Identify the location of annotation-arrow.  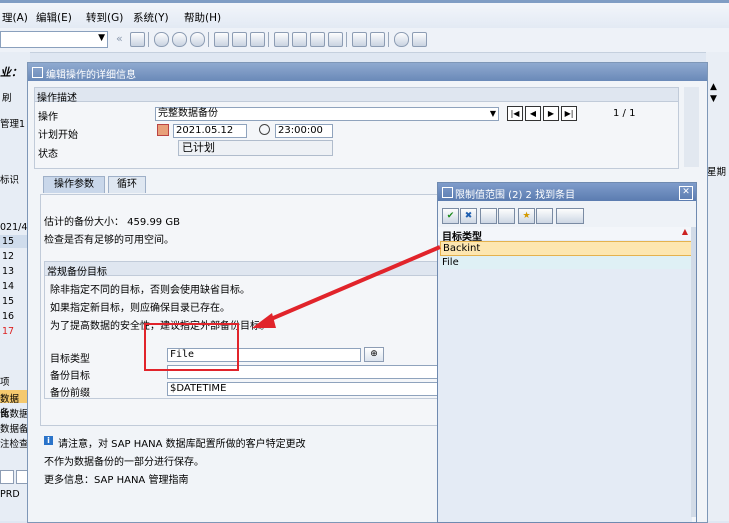
(346, 286).